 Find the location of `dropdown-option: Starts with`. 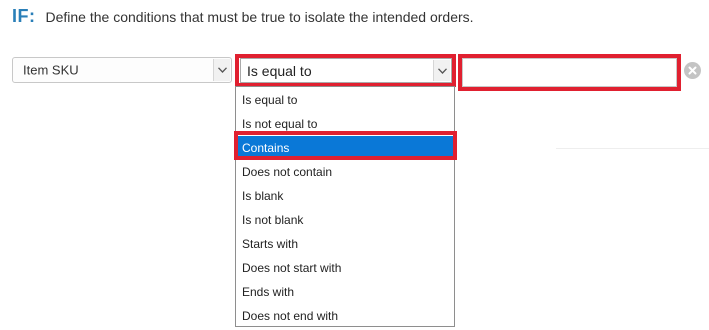

dropdown-option: Starts with is located at coordinates (345, 244).